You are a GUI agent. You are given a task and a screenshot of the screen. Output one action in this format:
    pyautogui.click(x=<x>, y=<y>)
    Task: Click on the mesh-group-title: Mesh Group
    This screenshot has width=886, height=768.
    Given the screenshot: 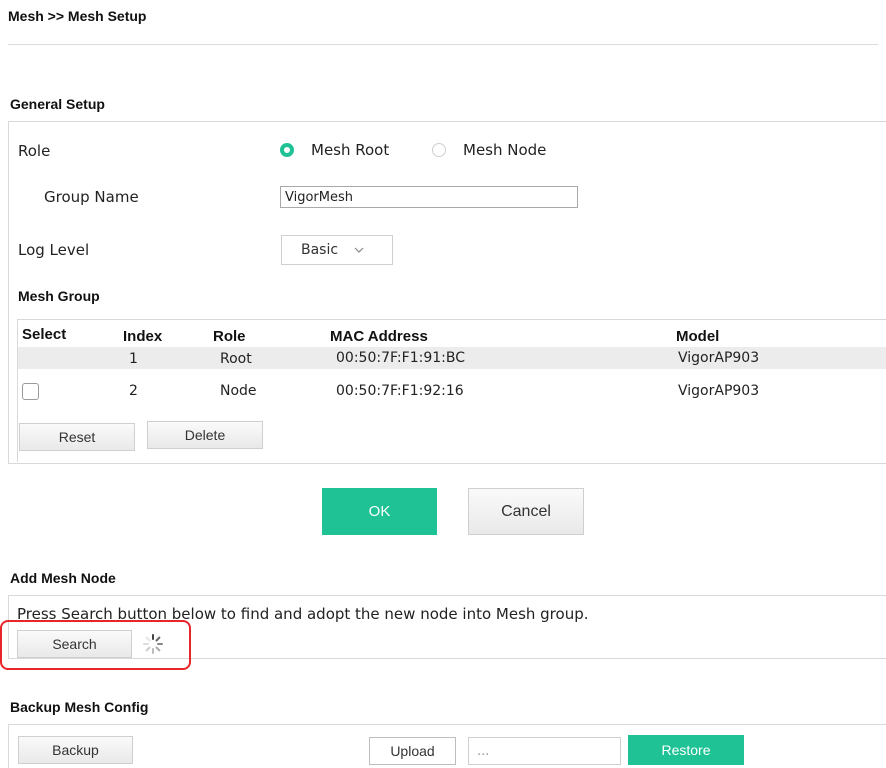 What is the action you would take?
    pyautogui.click(x=59, y=296)
    